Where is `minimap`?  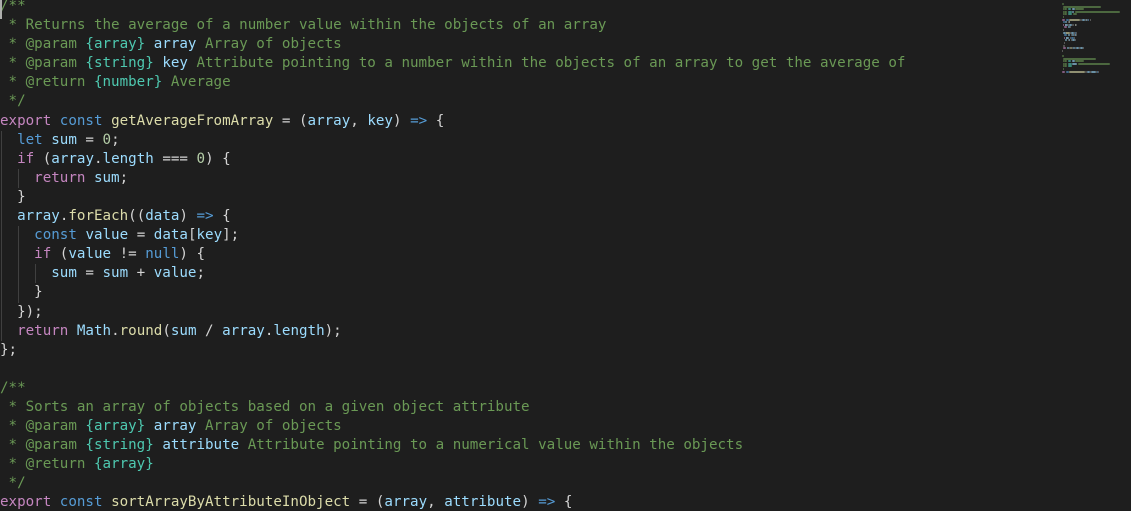 minimap is located at coordinates (1095, 255).